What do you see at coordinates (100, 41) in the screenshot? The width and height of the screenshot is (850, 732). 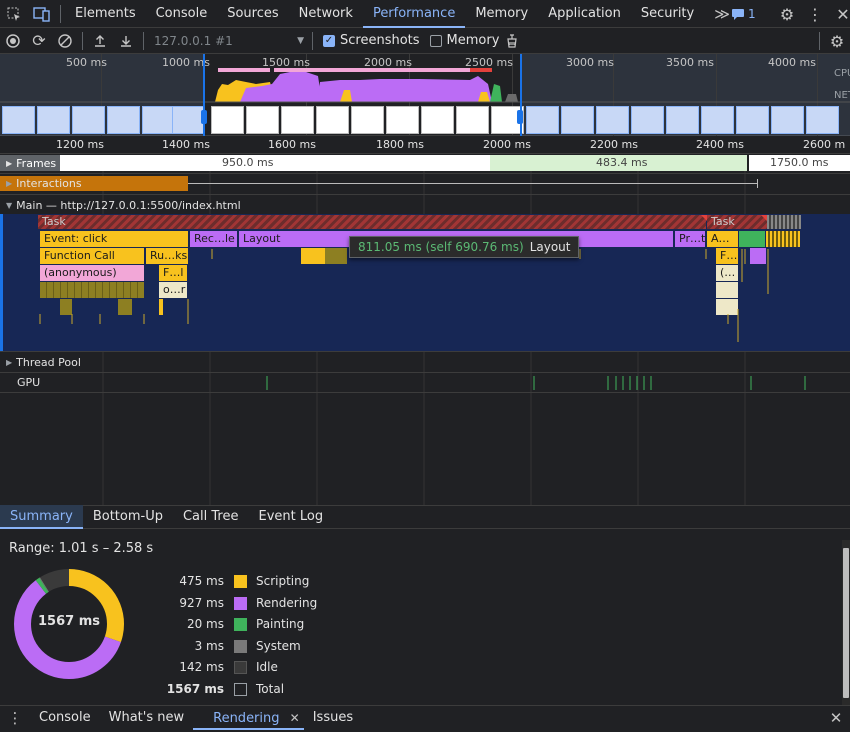 I see `upload-profile-icon` at bounding box center [100, 41].